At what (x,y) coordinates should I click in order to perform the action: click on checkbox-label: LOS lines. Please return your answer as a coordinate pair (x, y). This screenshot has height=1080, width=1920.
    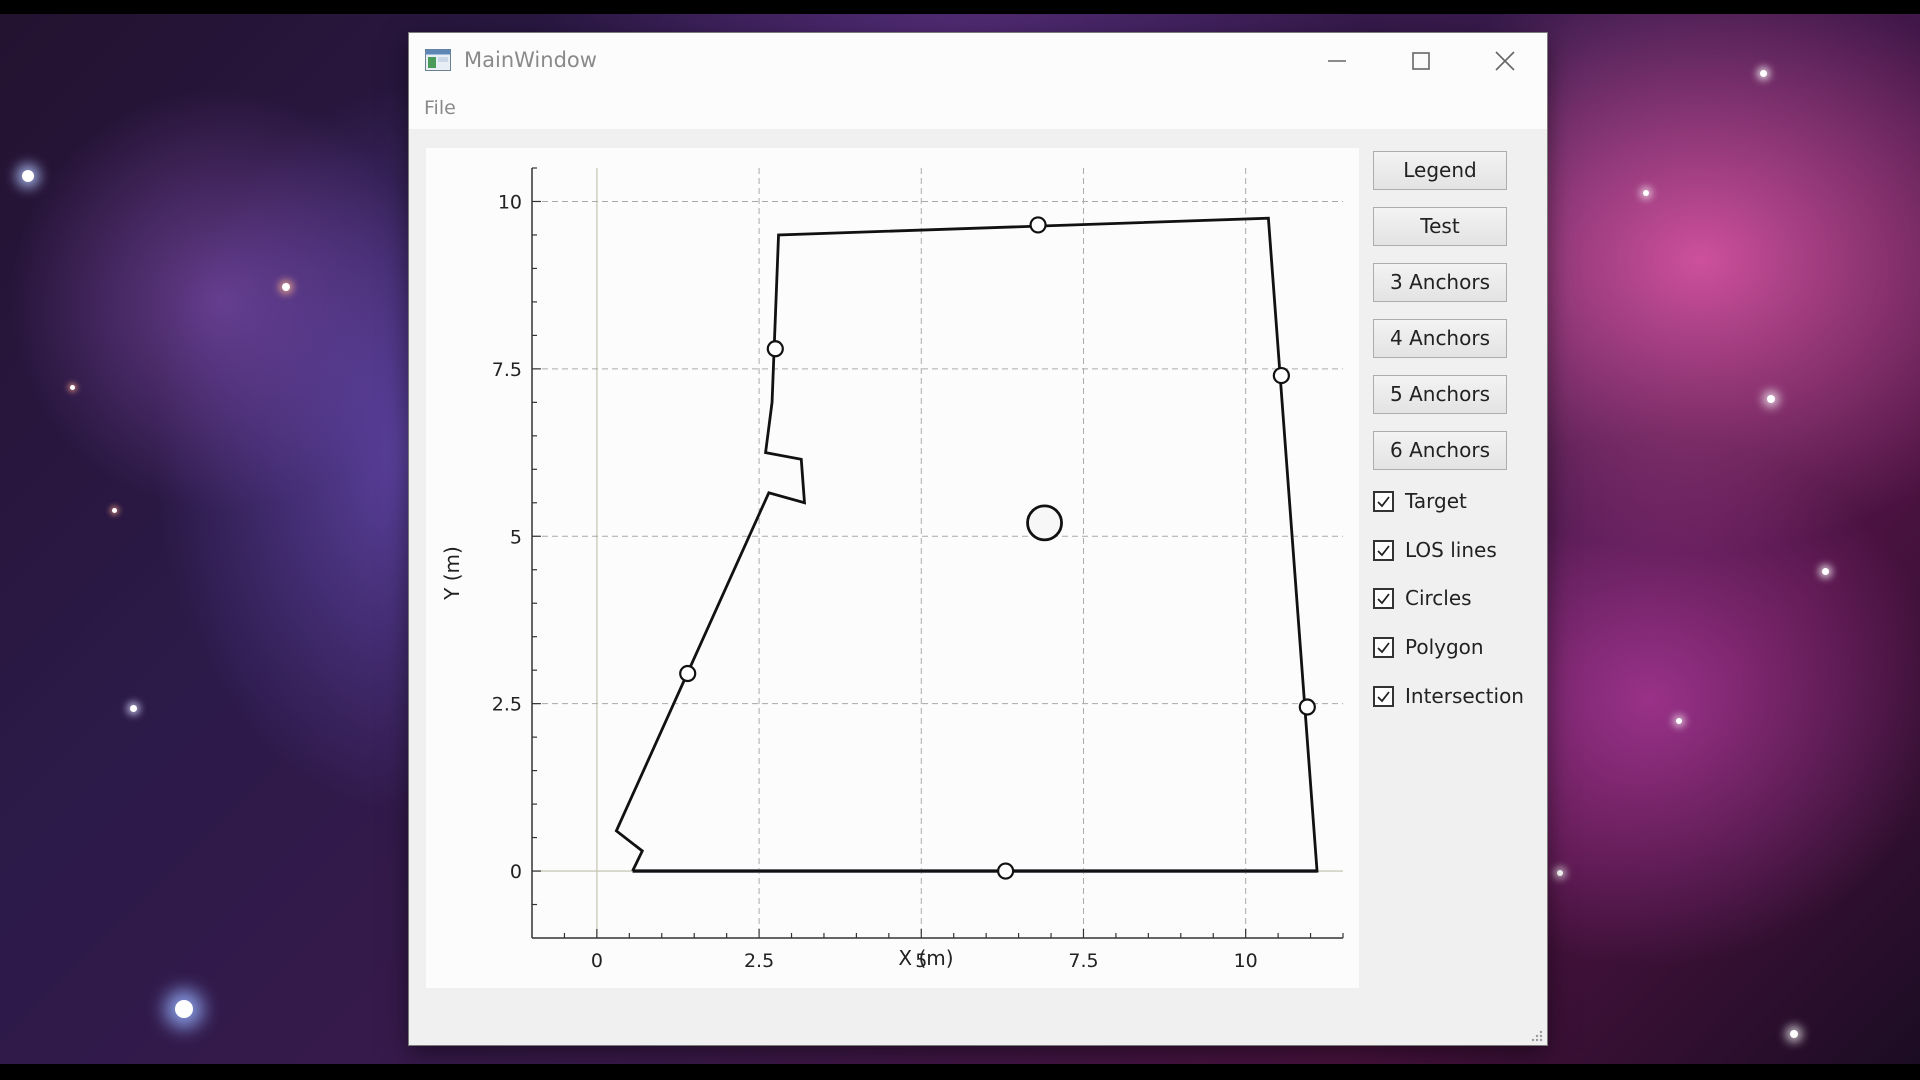
    Looking at the image, I should click on (1451, 550).